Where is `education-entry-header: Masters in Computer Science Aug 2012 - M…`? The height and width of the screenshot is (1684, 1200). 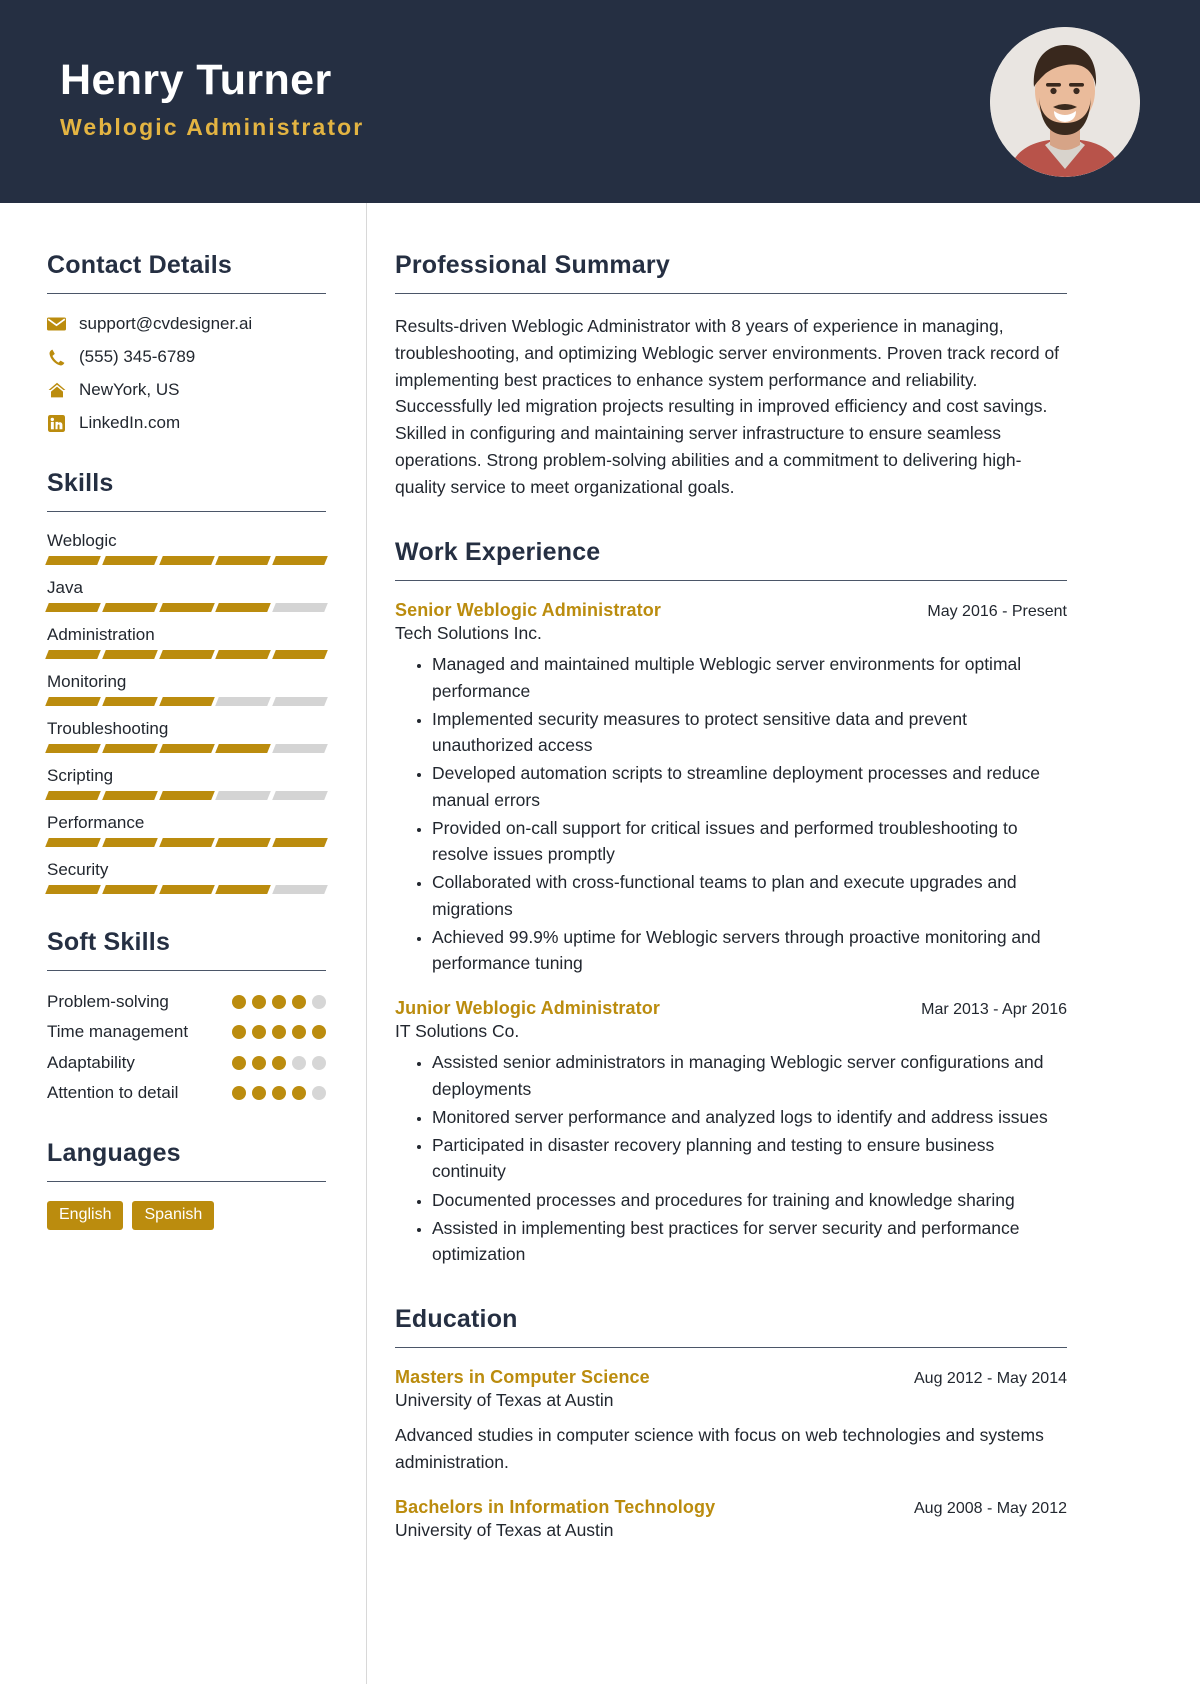
education-entry-header: Masters in Computer Science Aug 2012 - M… is located at coordinates (731, 1377).